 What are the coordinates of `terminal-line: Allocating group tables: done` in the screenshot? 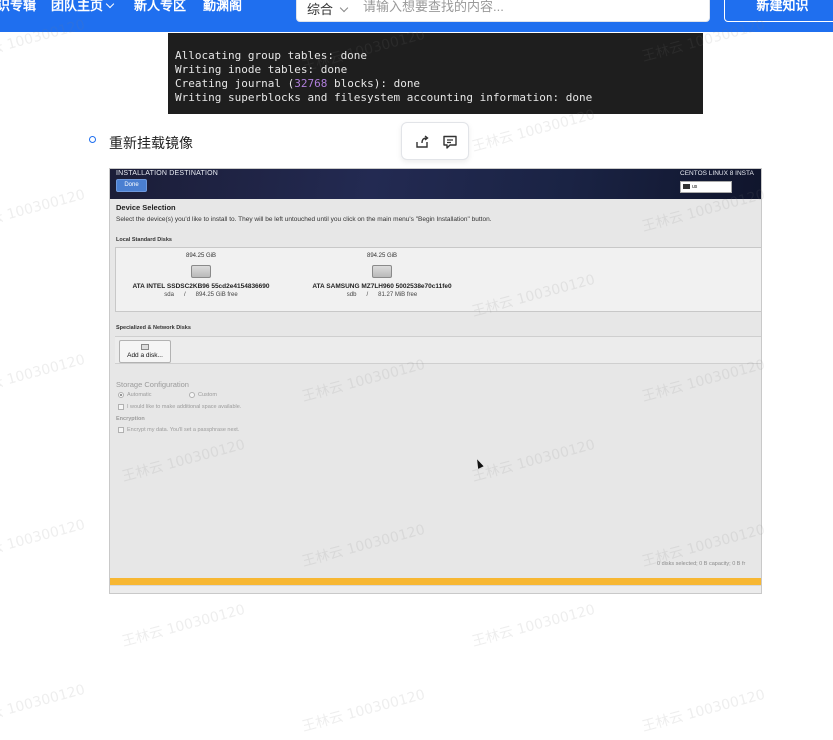 It's located at (271, 55).